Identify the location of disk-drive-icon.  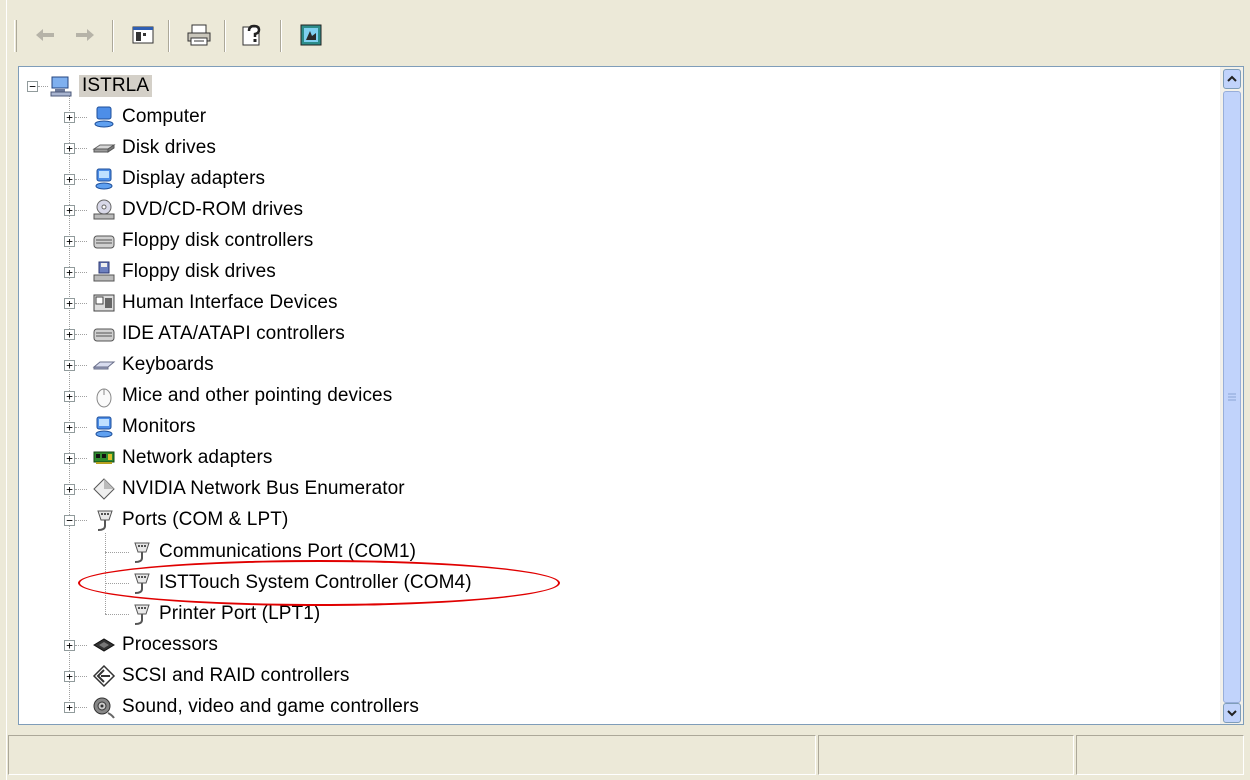
(104, 148).